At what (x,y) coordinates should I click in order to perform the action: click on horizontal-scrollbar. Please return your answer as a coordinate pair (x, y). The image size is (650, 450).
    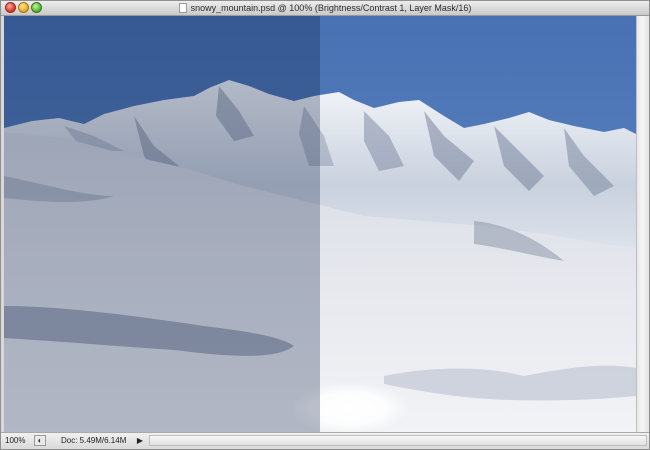
    Looking at the image, I should click on (398, 440).